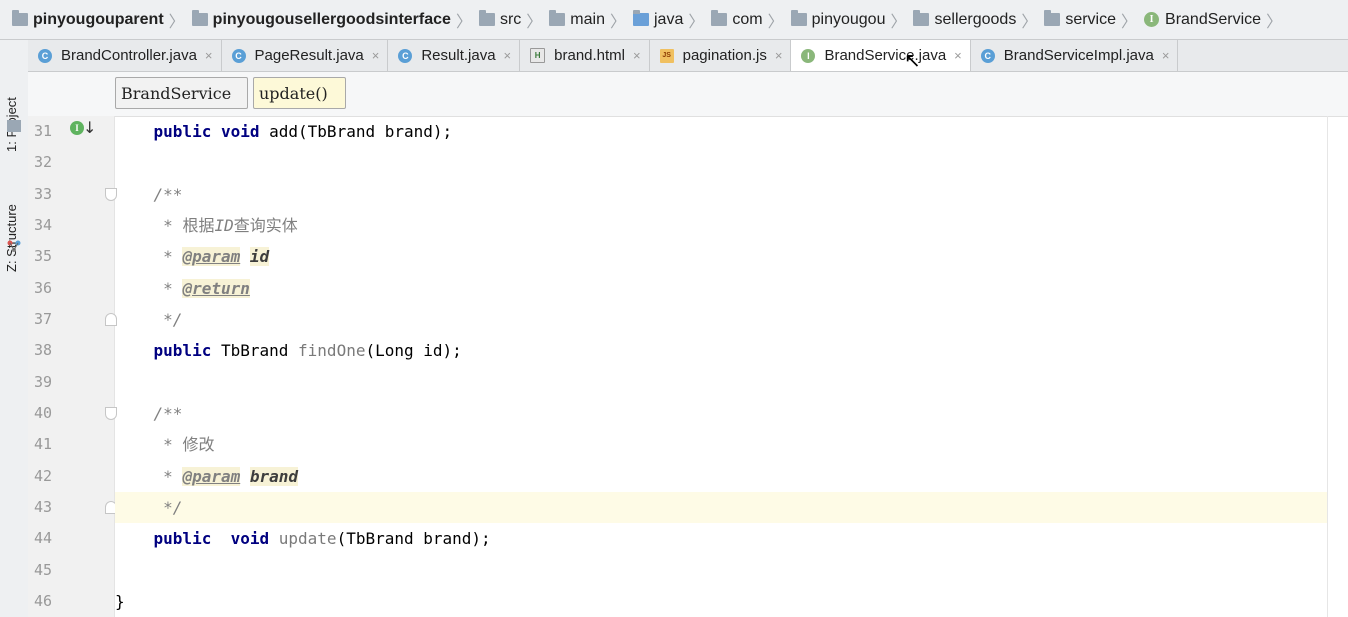  I want to click on code-line-38: public TbBrand findOne(Long id);, so click(307, 350).